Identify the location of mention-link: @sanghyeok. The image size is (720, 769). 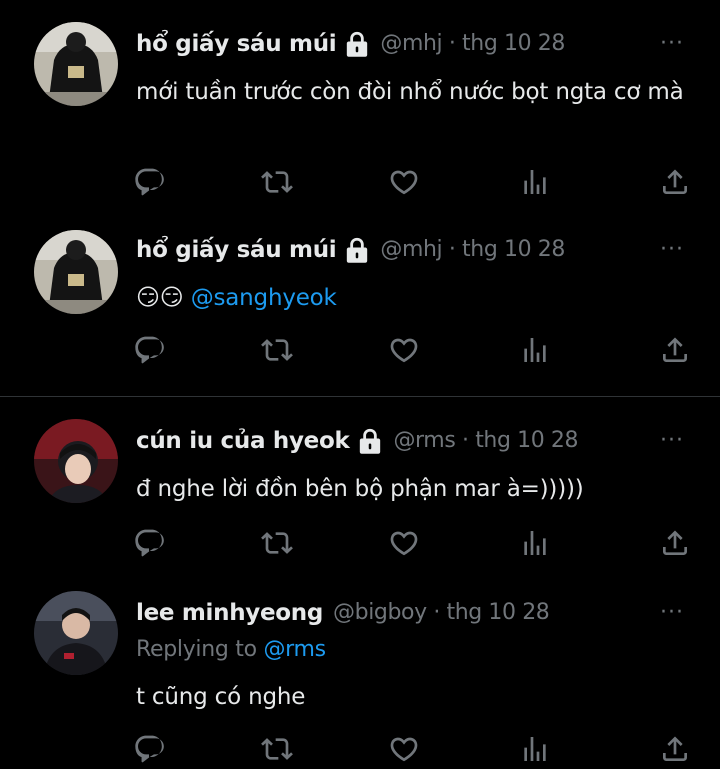
(264, 298).